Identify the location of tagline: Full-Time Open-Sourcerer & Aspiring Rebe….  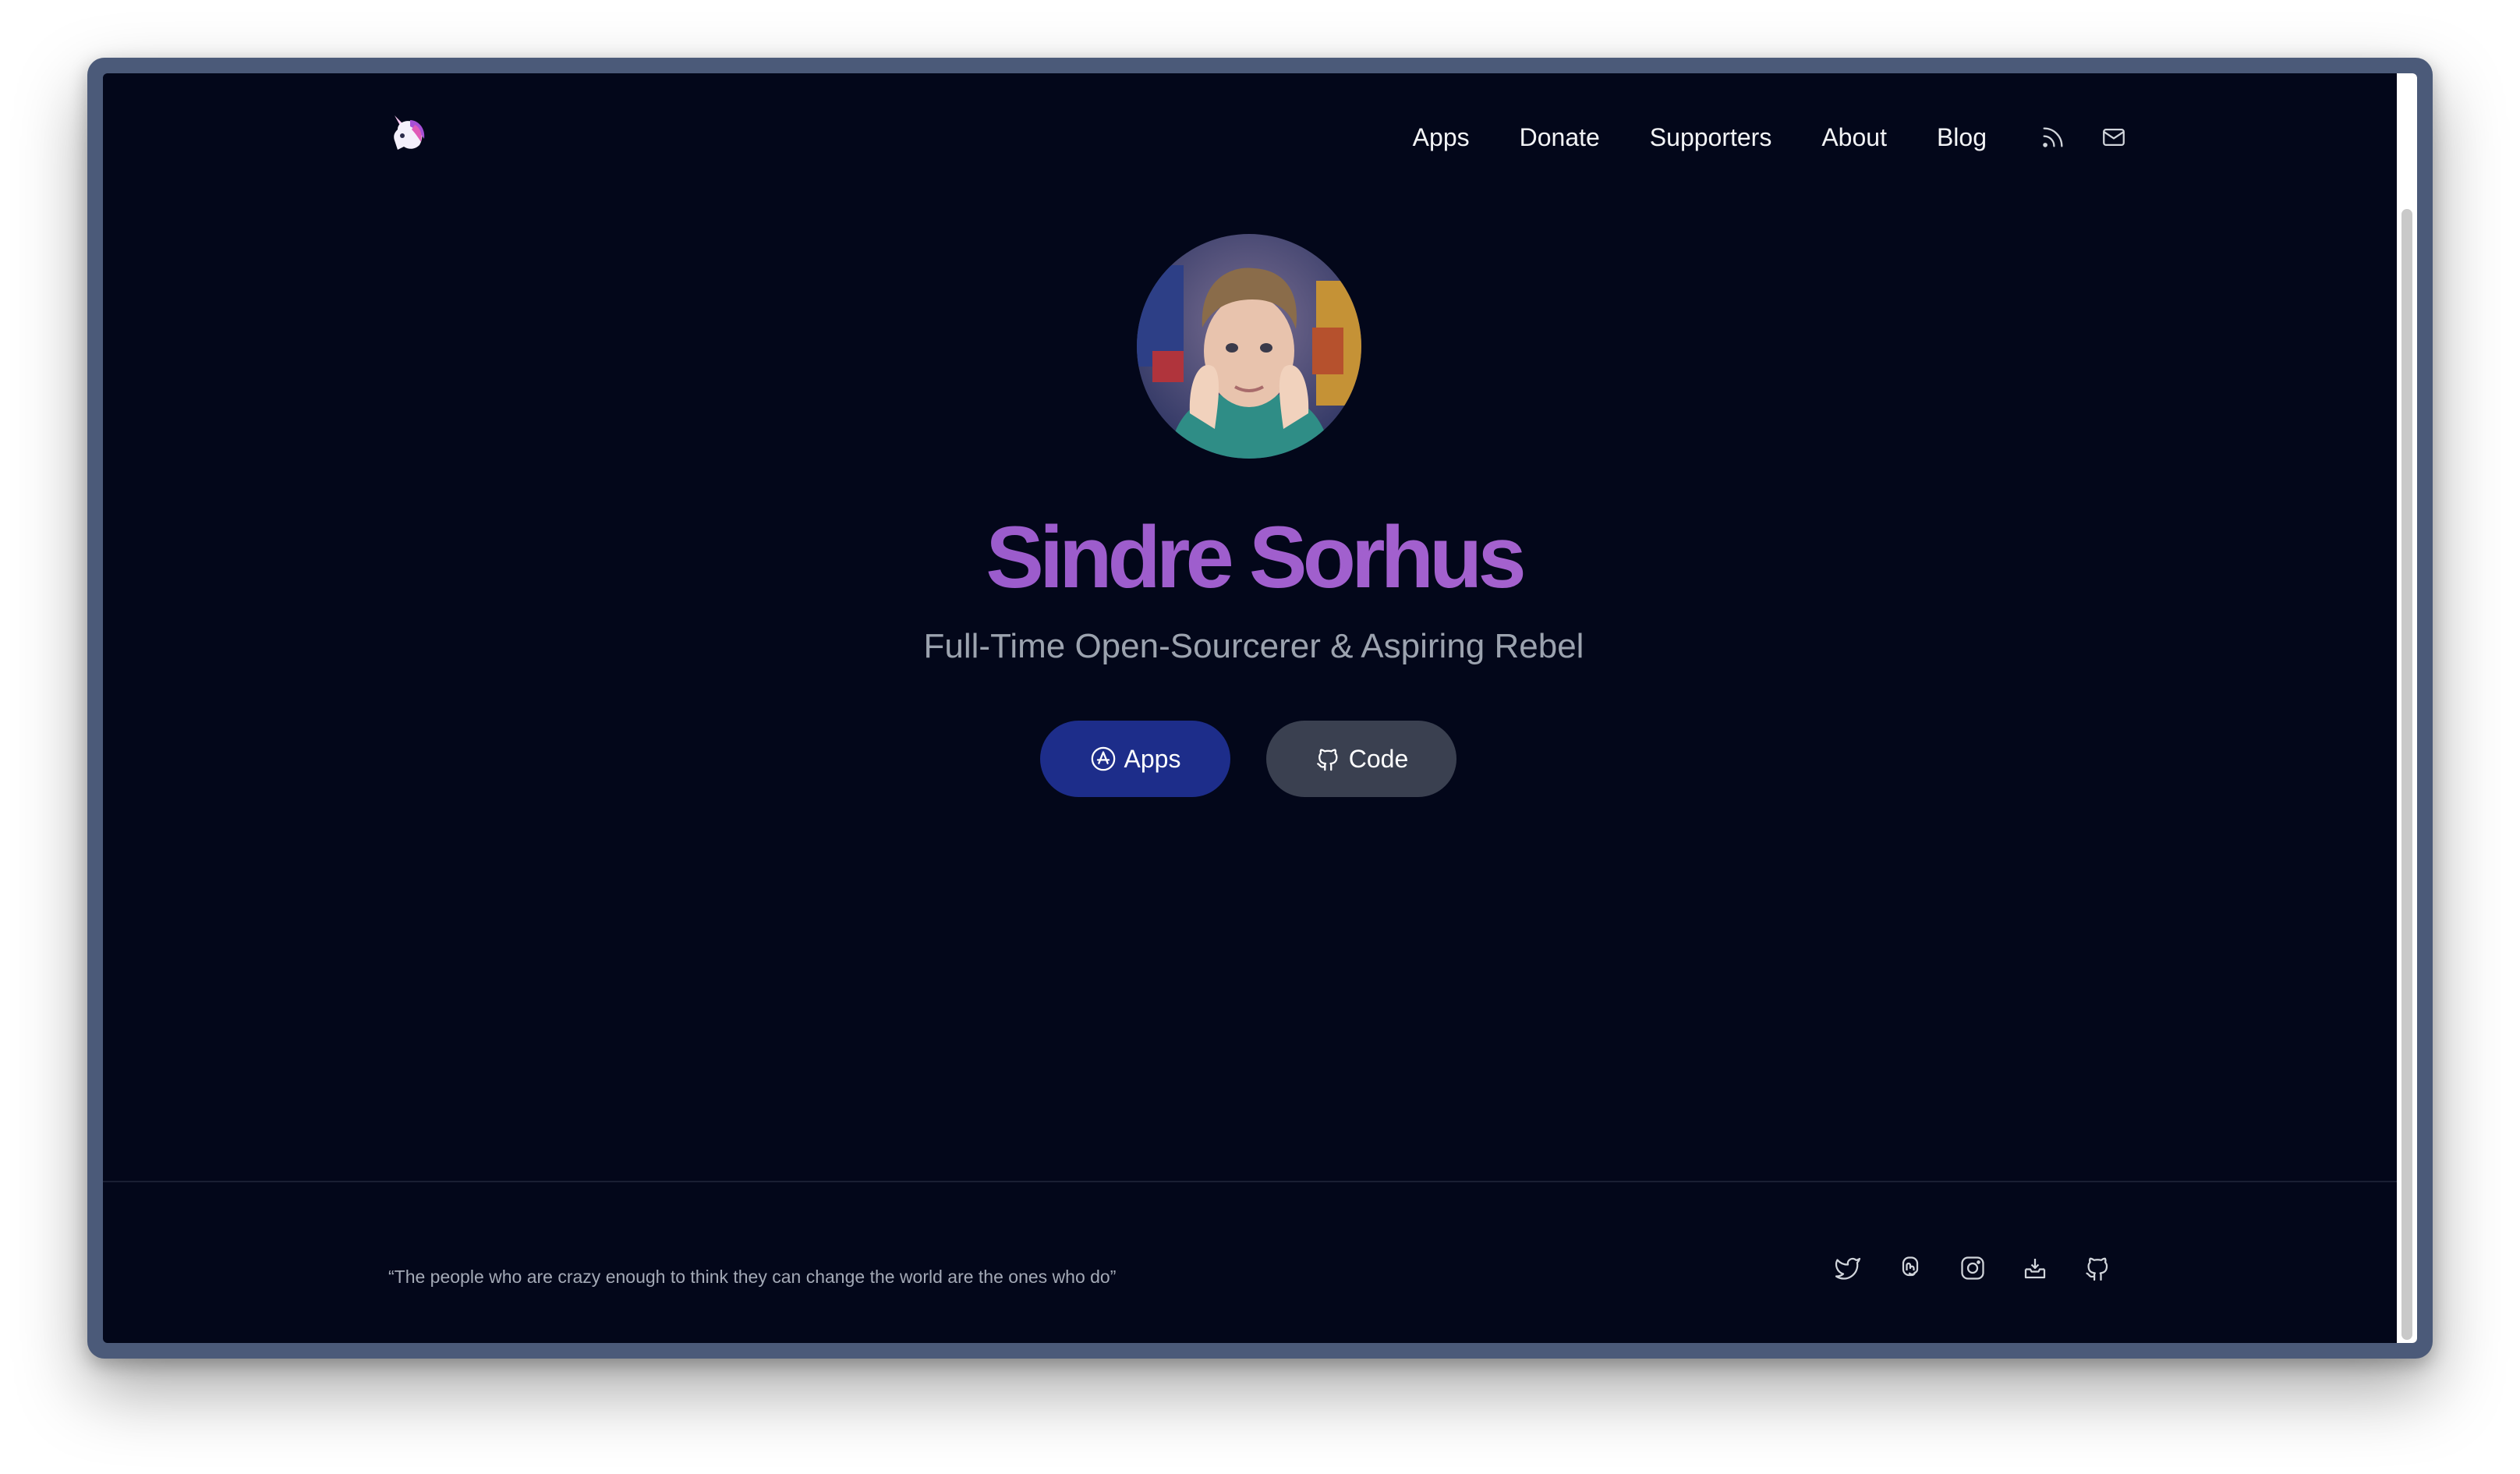
(1254, 646).